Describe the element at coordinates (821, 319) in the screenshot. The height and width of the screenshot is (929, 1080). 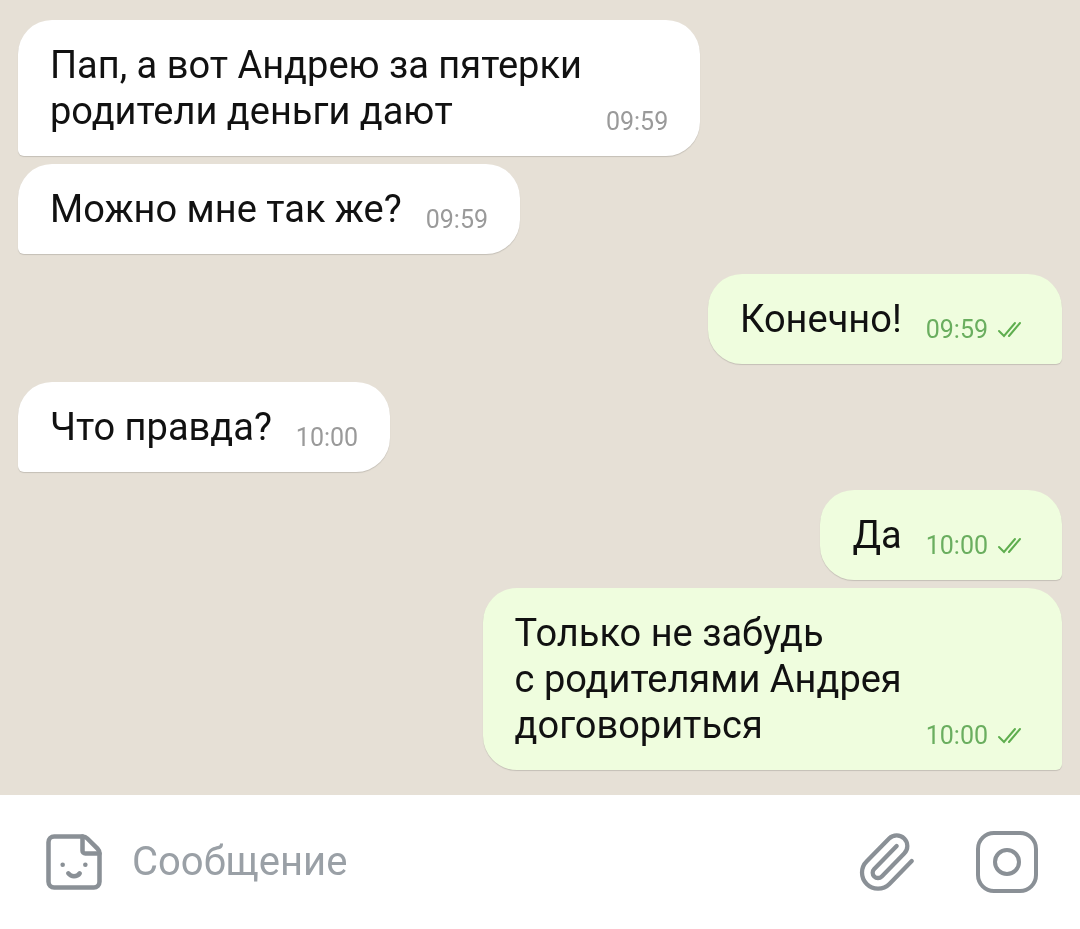
I see `message-text: Конечно!` at that location.